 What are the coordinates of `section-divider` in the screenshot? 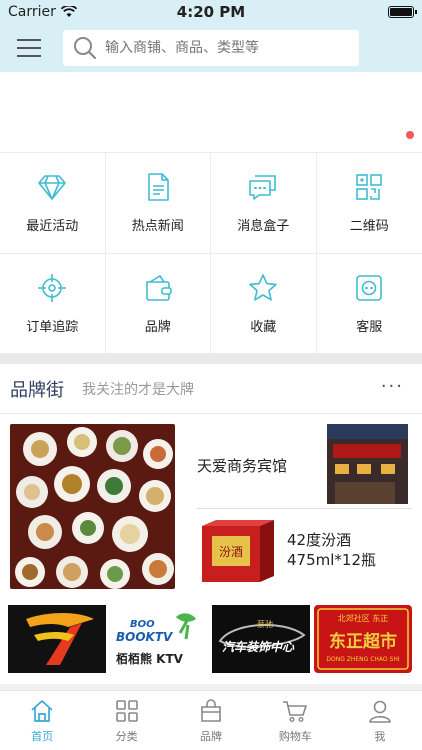 It's located at (211, 359).